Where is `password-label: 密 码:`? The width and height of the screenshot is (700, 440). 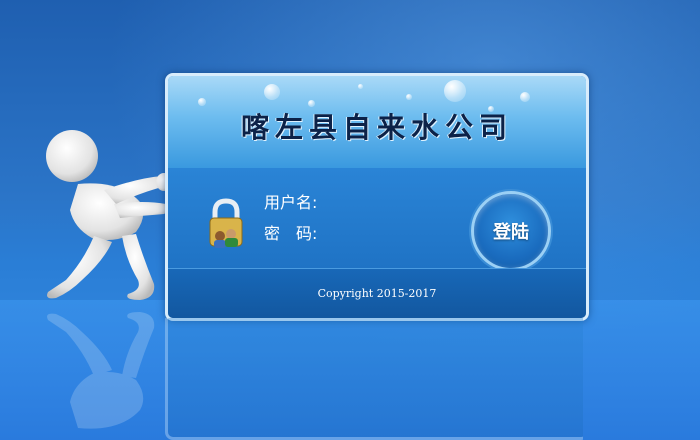
password-label: 密 码: is located at coordinates (291, 233).